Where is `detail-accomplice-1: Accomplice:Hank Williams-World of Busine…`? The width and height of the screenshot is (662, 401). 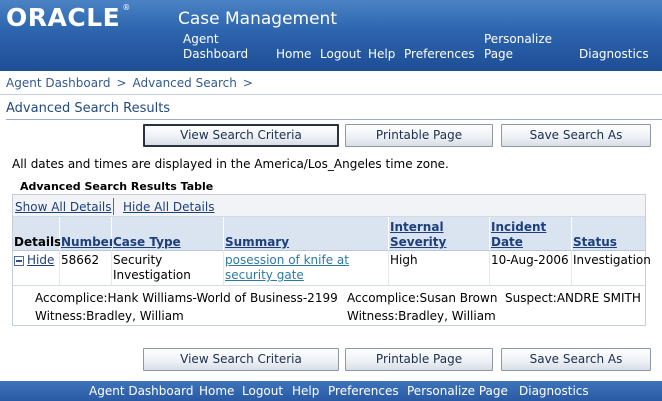
detail-accomplice-1: Accomplice:Hank Williams-World of Busine… is located at coordinates (186, 298).